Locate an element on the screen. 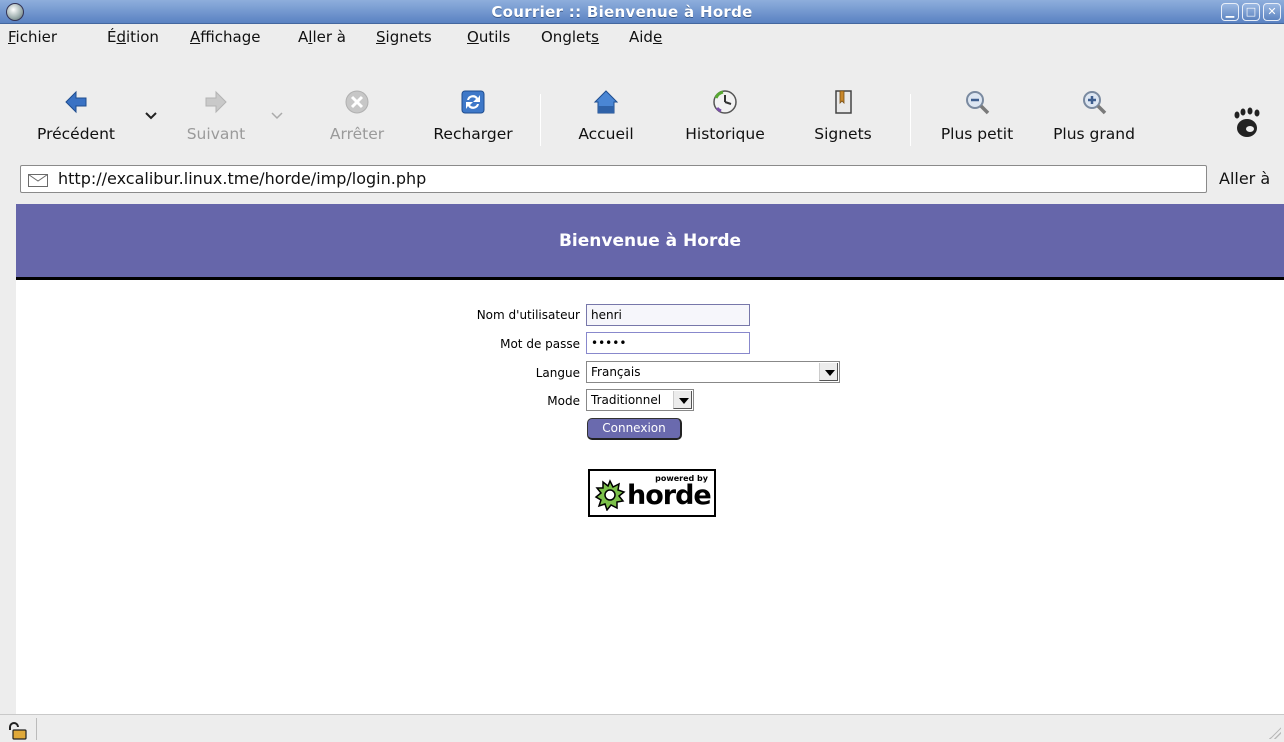 Image resolution: width=1284 pixels, height=742 pixels. back-arrow-icon is located at coordinates (76, 102).